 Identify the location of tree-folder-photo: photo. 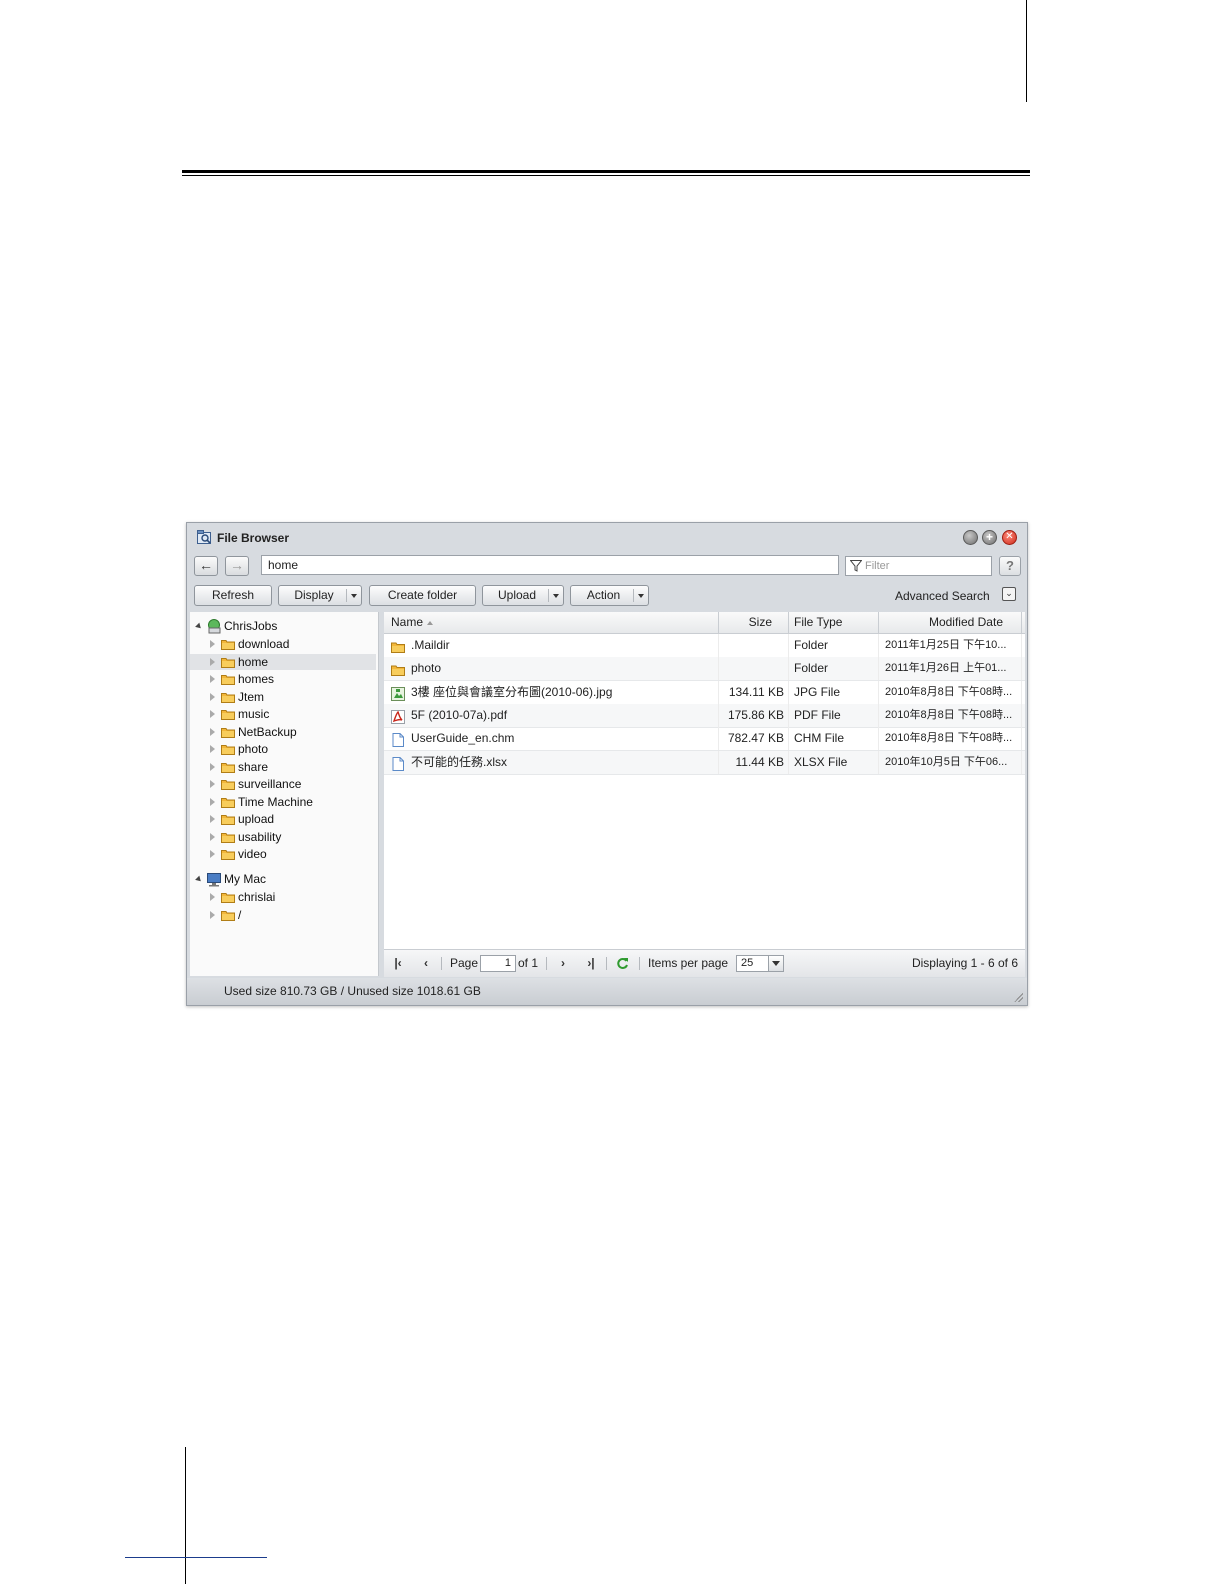
(283, 749).